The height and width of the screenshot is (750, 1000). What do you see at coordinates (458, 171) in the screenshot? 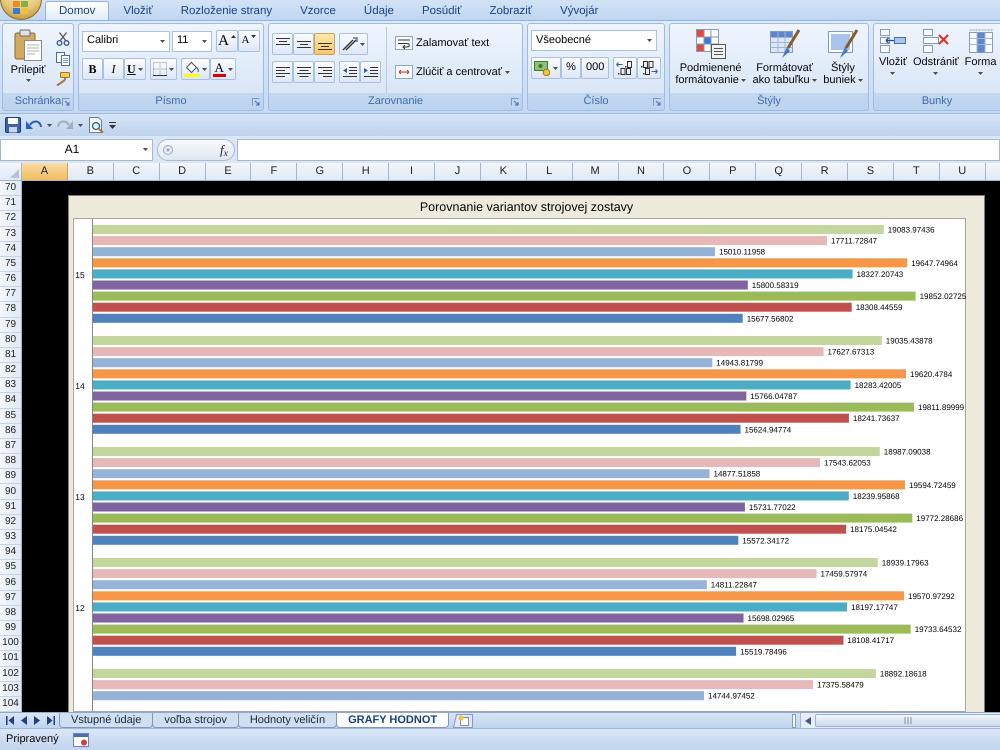
I see `column-header: J` at bounding box center [458, 171].